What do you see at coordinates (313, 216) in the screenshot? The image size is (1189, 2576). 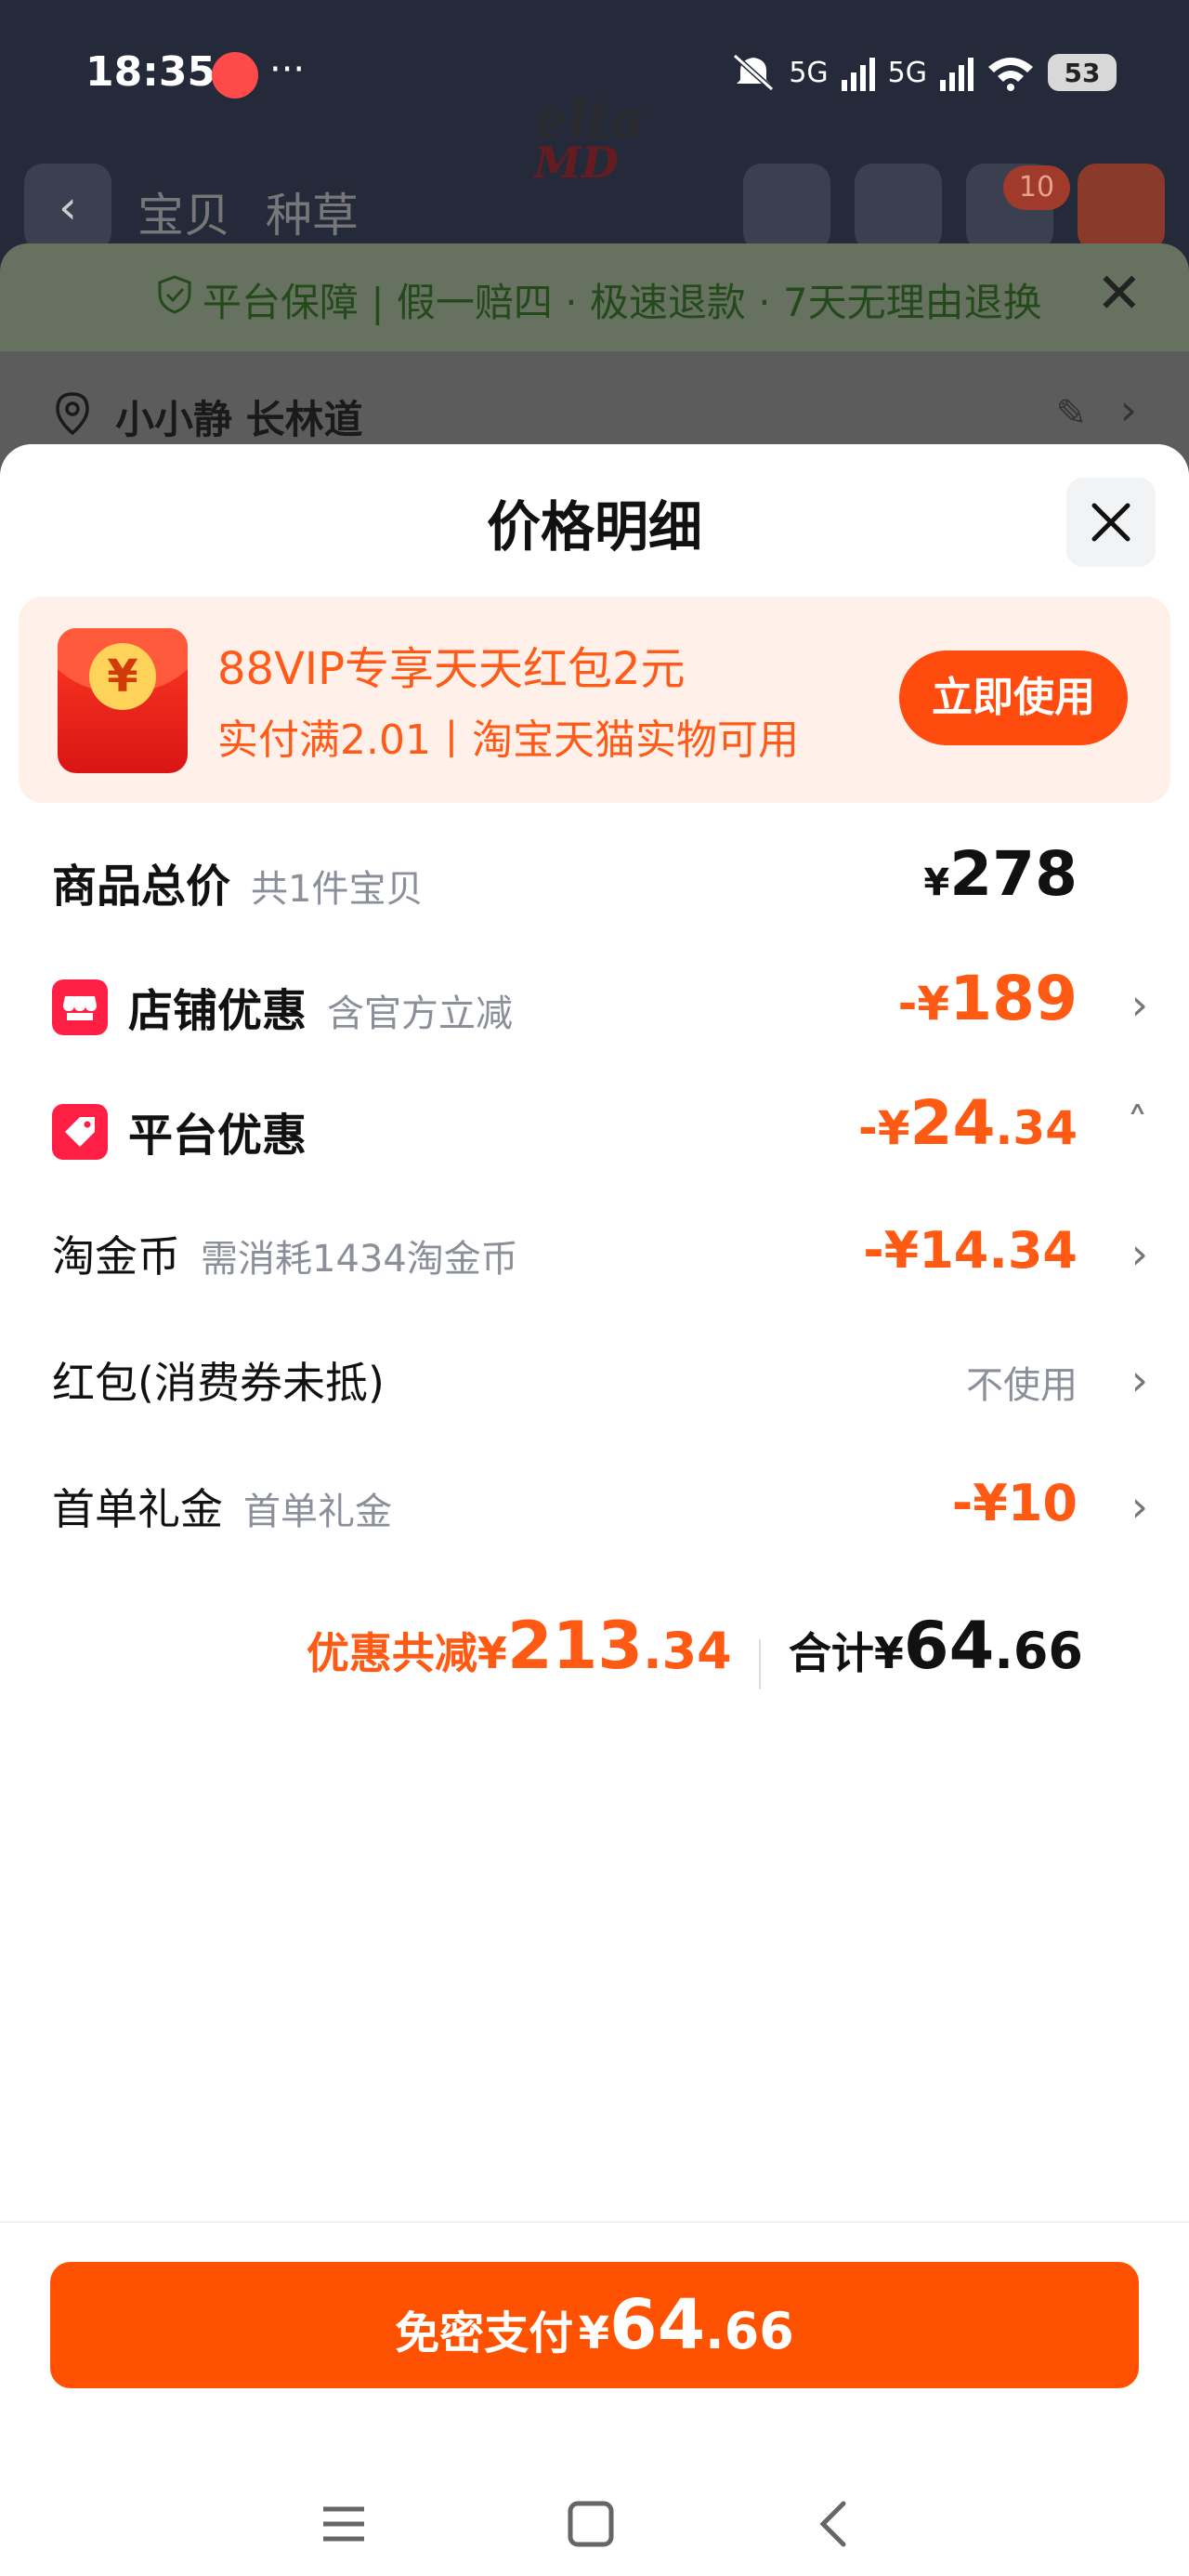 I see `tab-community: 种草` at bounding box center [313, 216].